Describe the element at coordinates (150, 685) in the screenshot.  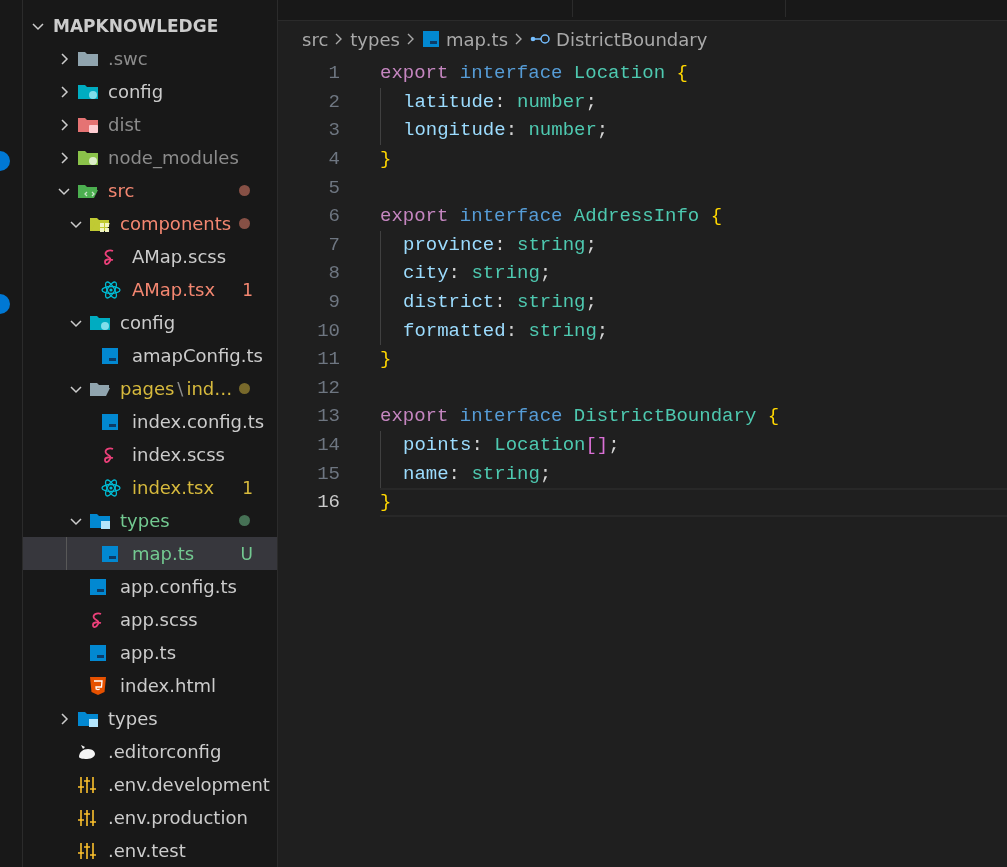
I see `file-tree-item: index.html` at that location.